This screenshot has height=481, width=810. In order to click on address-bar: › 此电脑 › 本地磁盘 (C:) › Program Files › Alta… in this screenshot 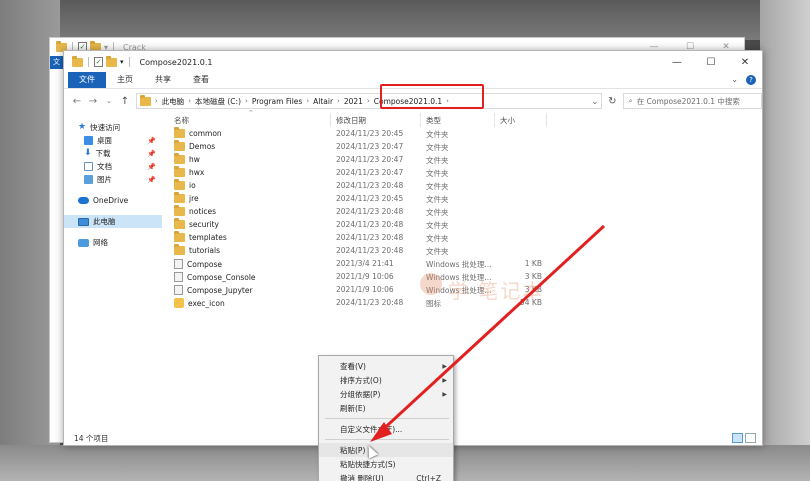, I will do `click(369, 101)`.